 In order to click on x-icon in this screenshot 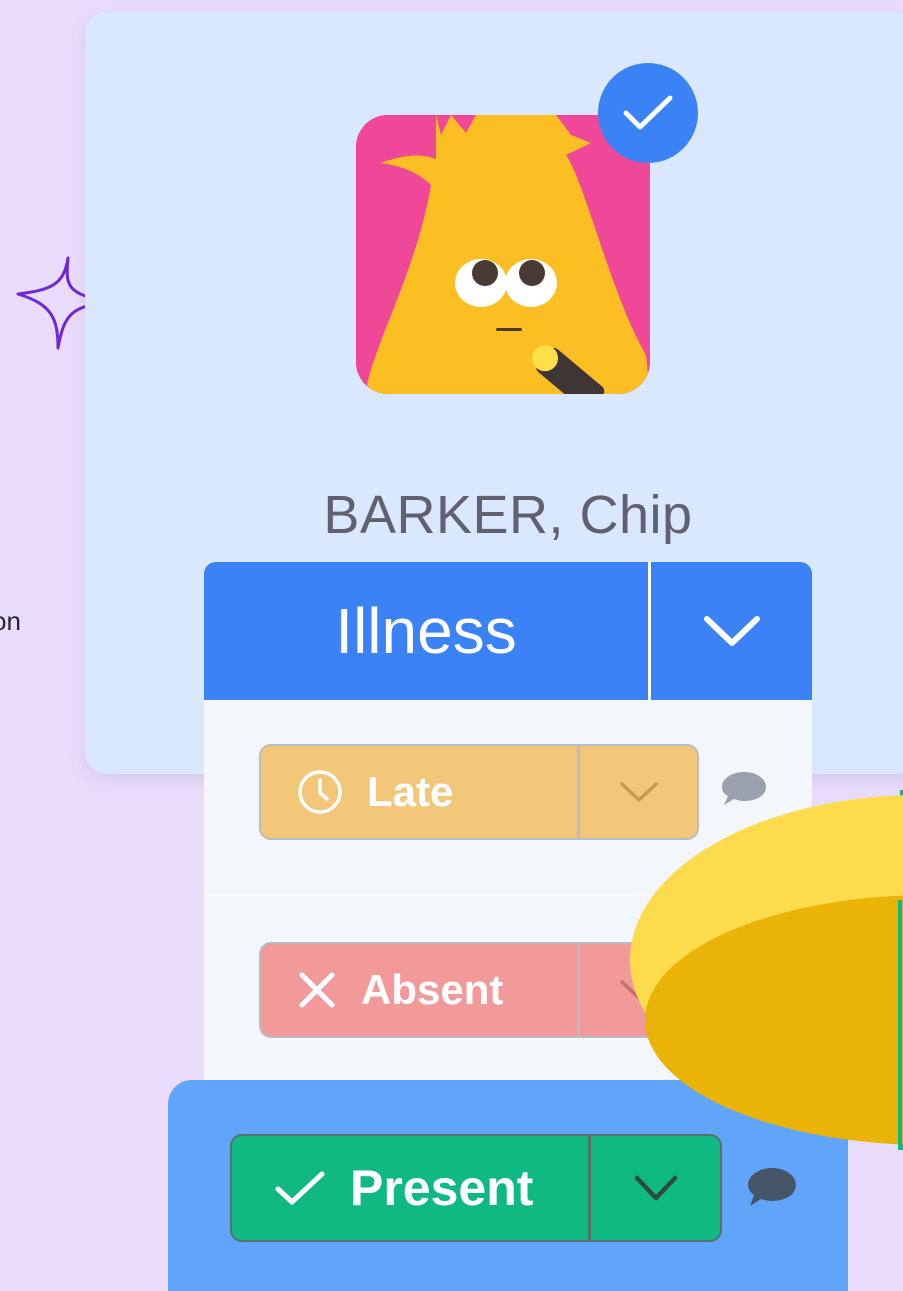, I will do `click(317, 990)`.